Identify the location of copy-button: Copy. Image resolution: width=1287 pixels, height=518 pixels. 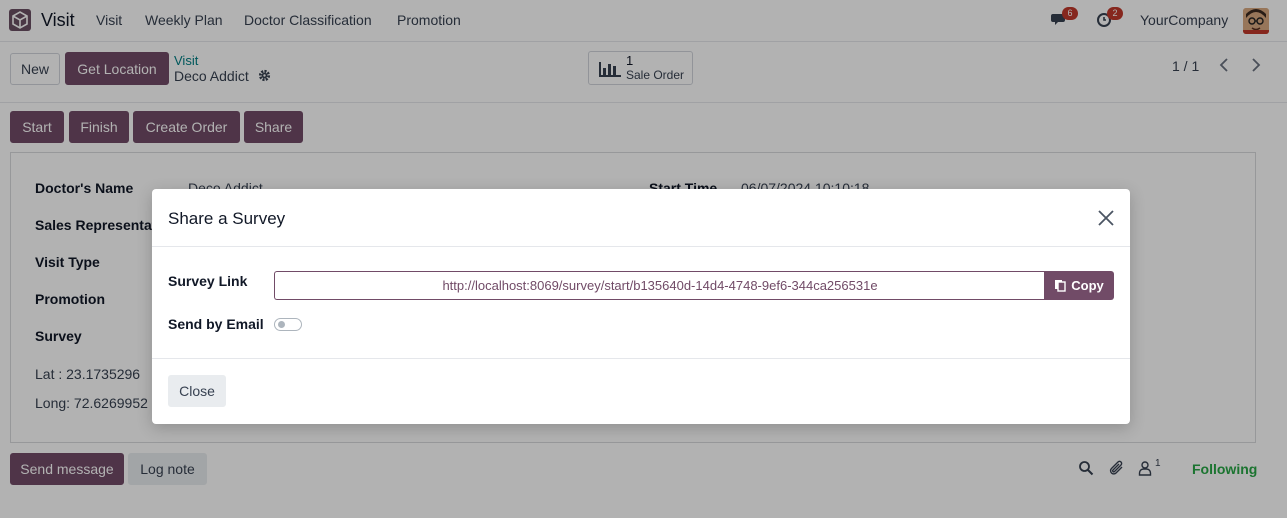
(1079, 285).